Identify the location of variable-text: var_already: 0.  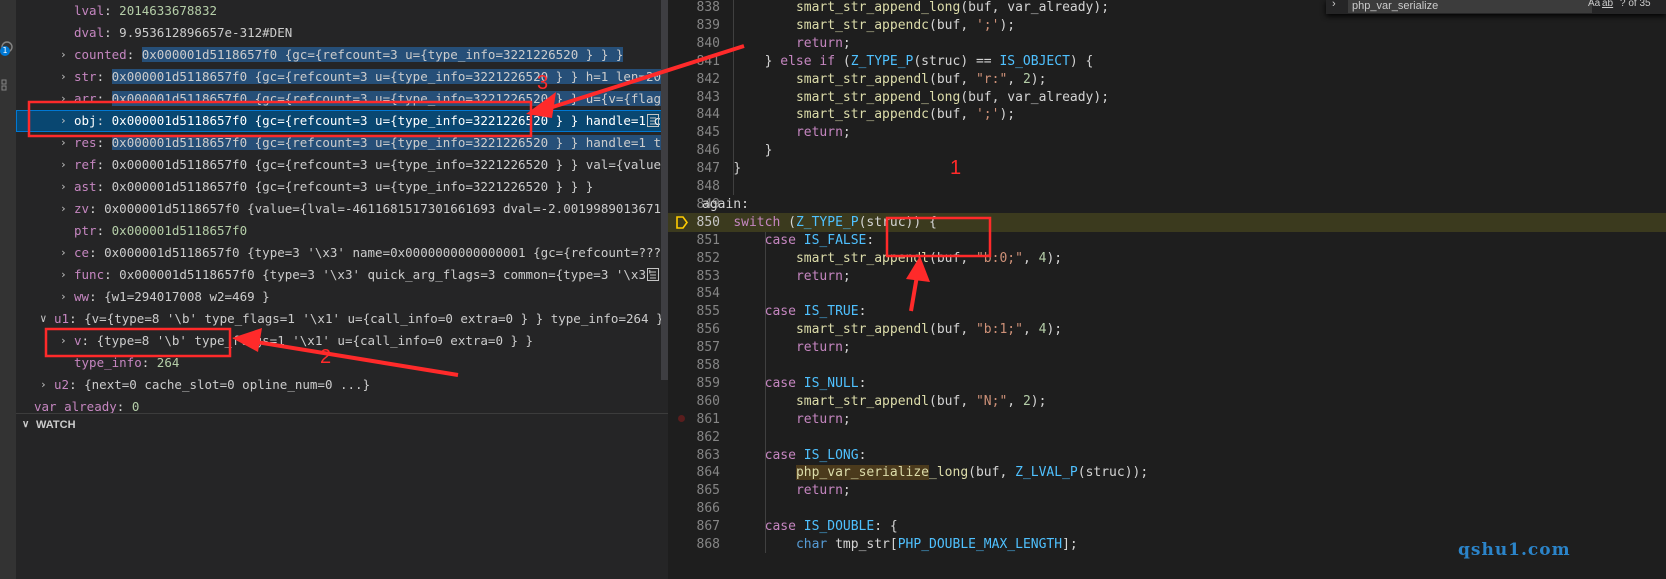
(87, 406).